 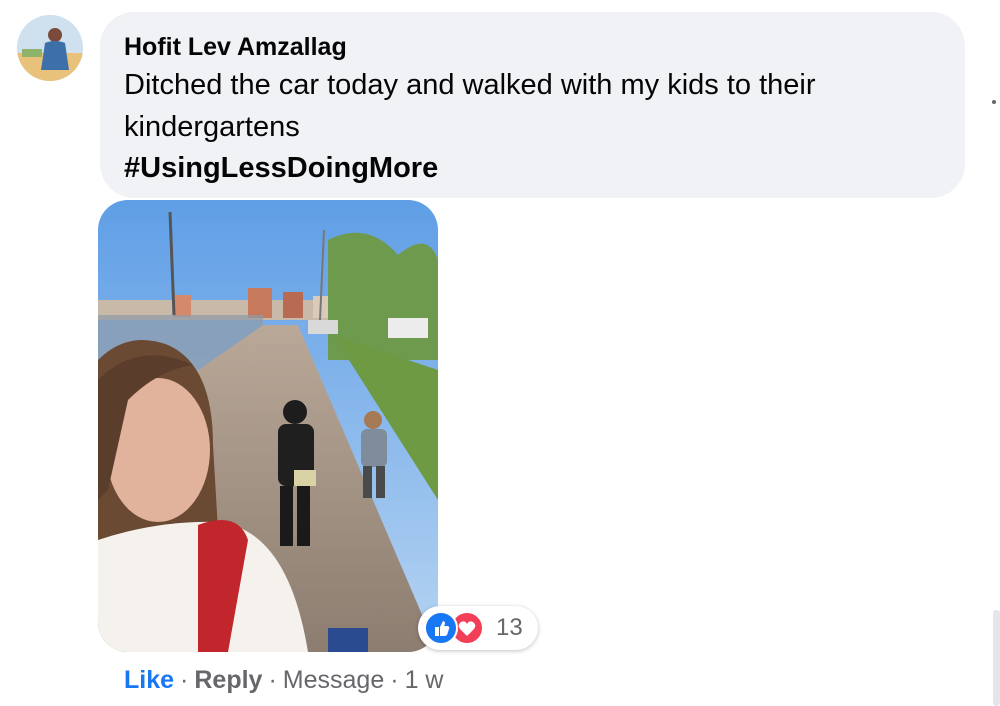 I want to click on like-icon, so click(x=441, y=628).